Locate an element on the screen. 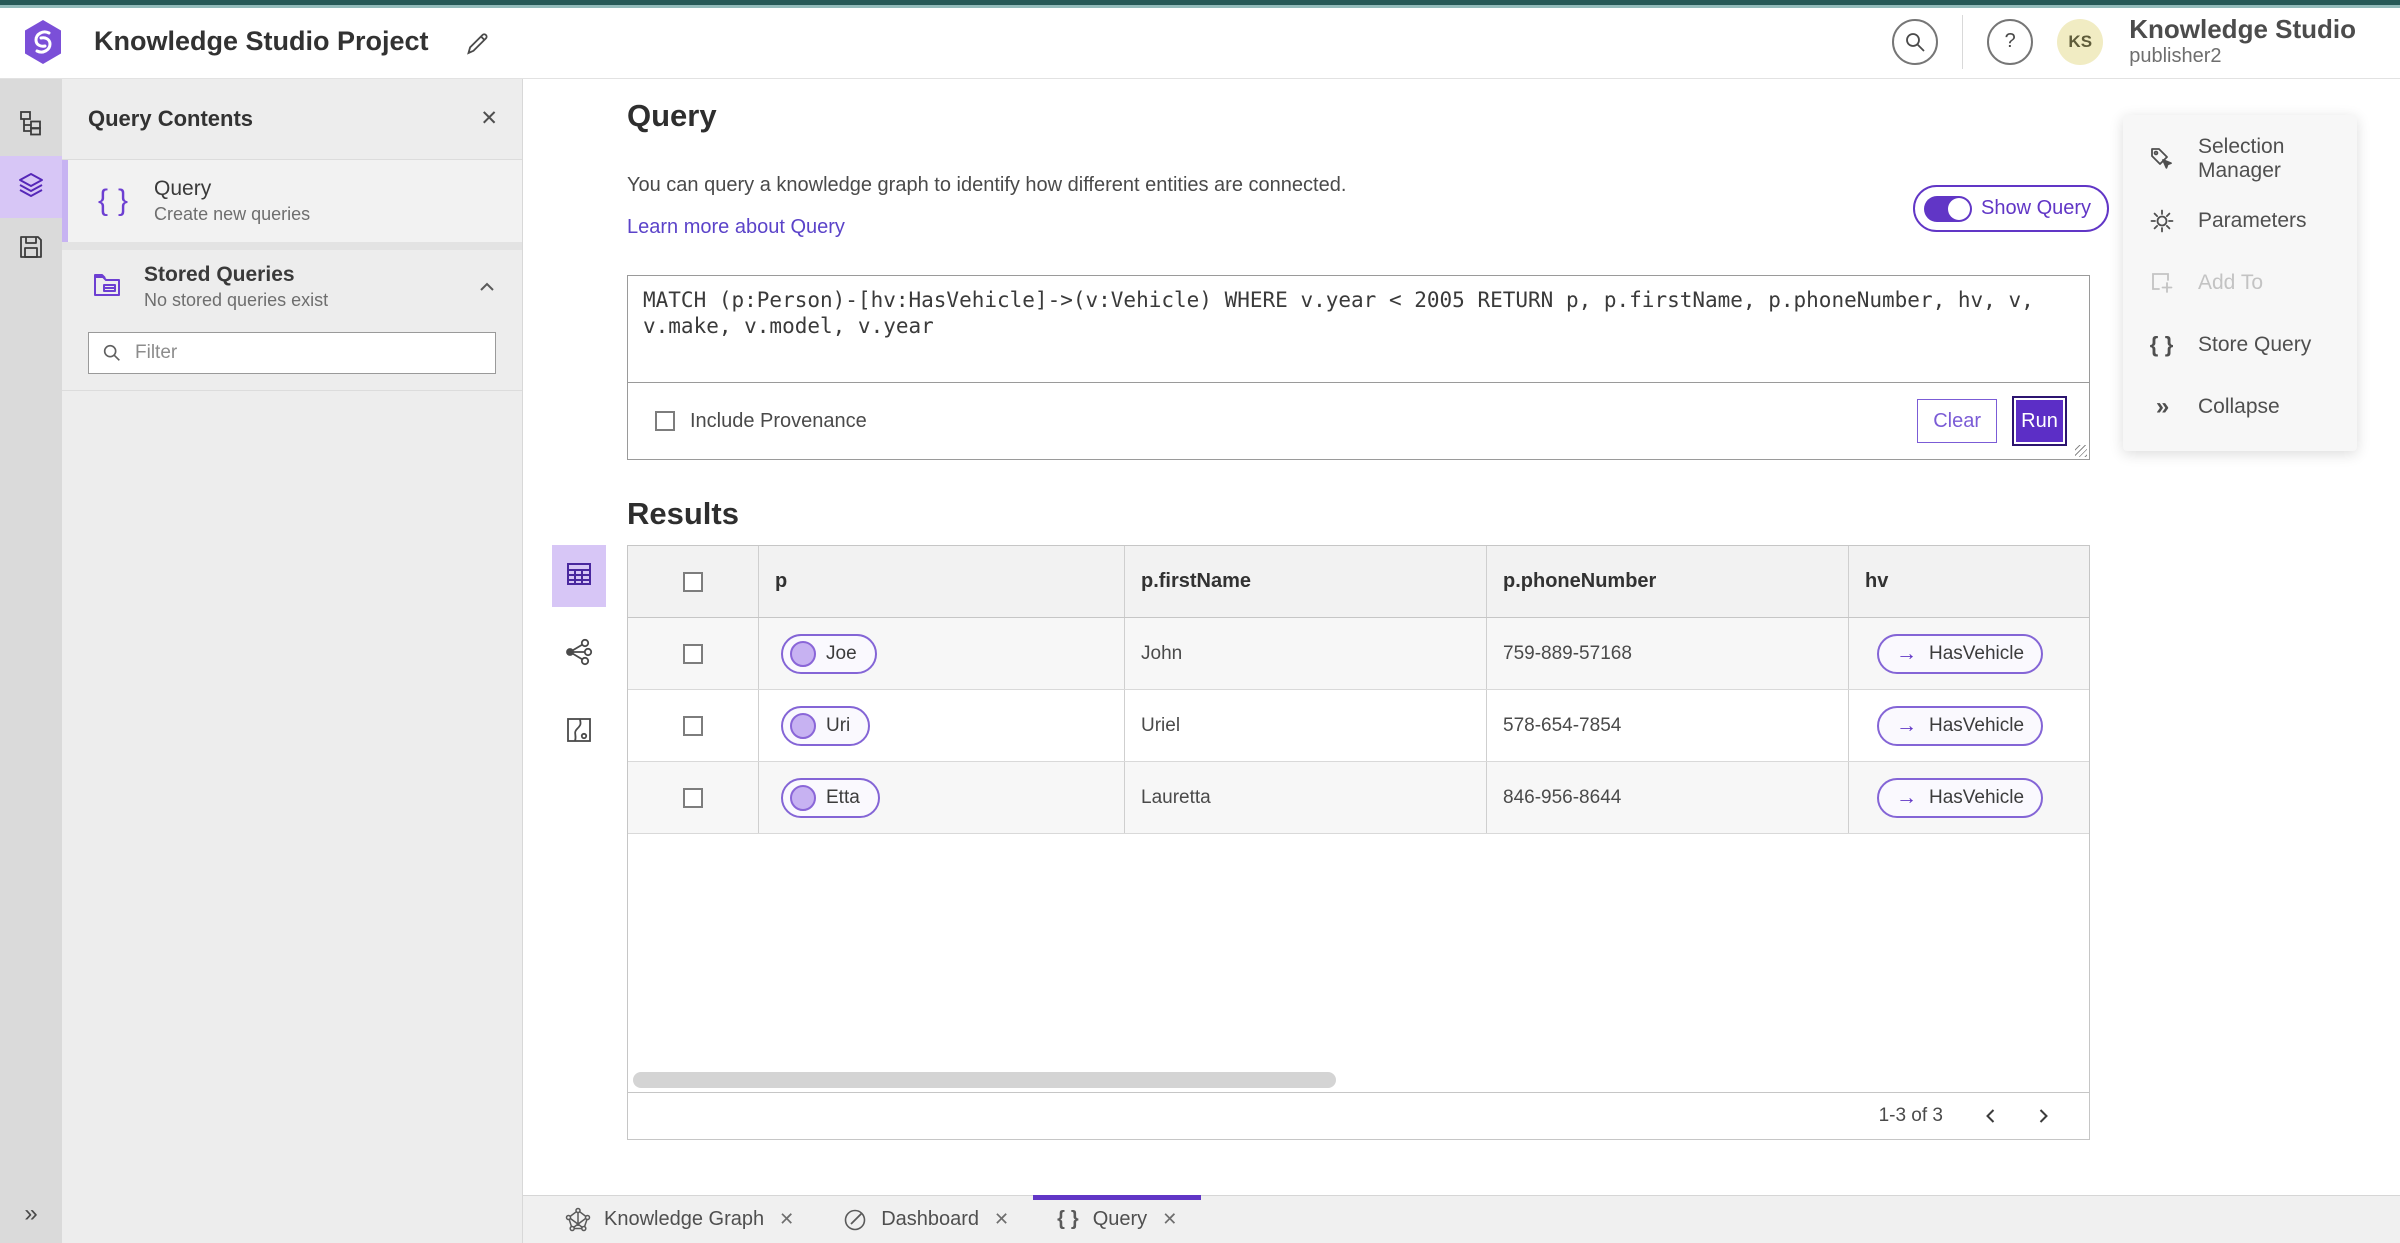 This screenshot has height=1243, width=2400. menu-item-label: Parameters is located at coordinates (2252, 220).